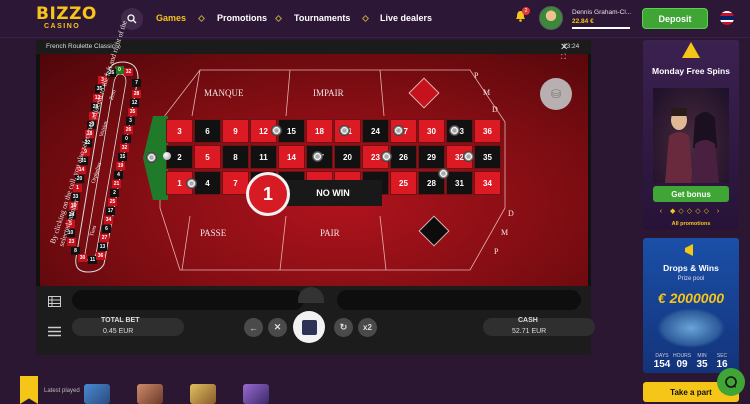  I want to click on expand-icon: ⛶, so click(563, 58).